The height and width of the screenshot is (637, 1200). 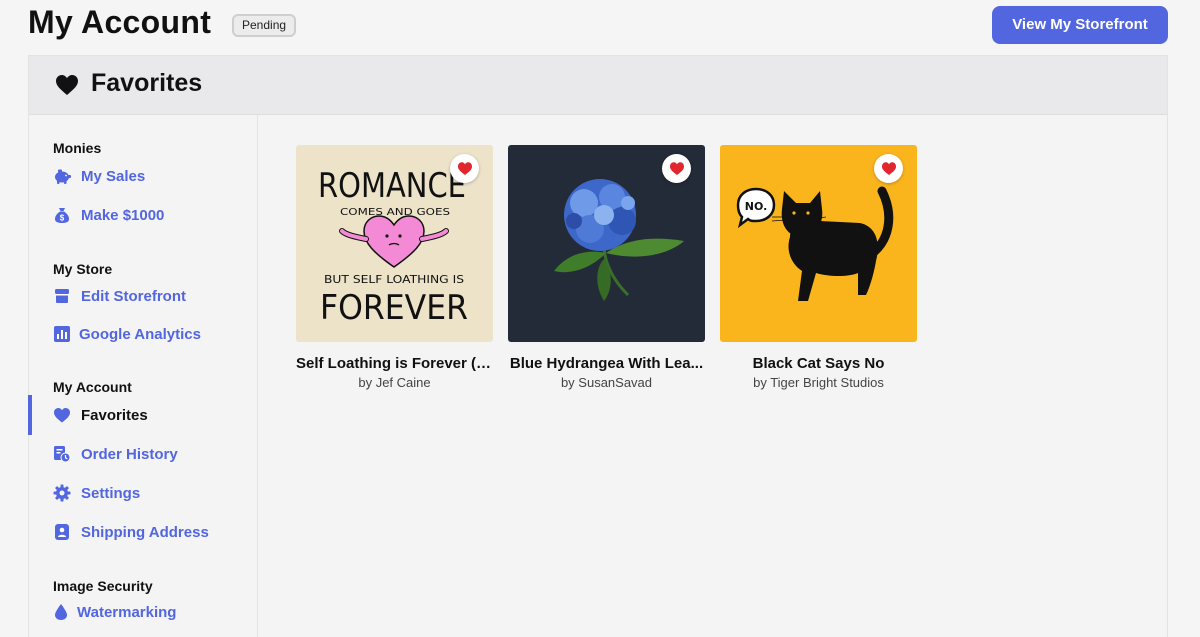 I want to click on panel-header: Favorites, so click(x=598, y=85).